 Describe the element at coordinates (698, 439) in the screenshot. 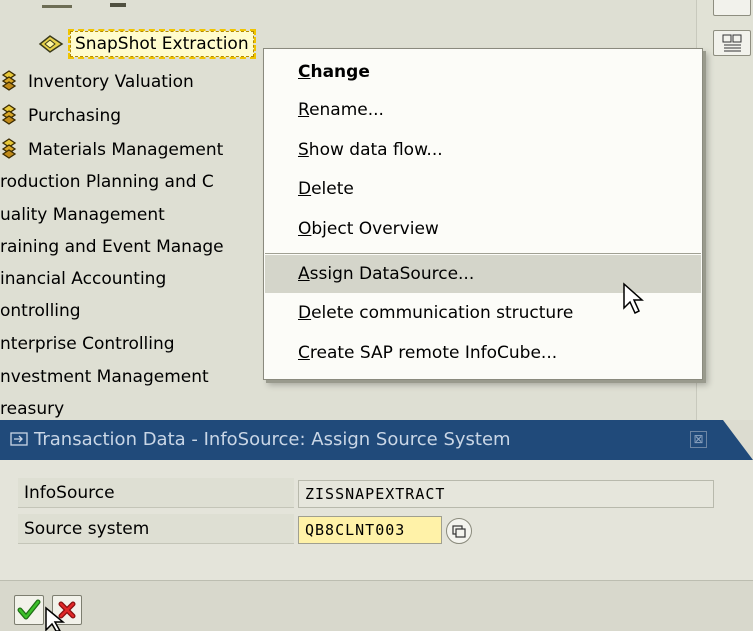

I see `close-icon: ⊠` at that location.